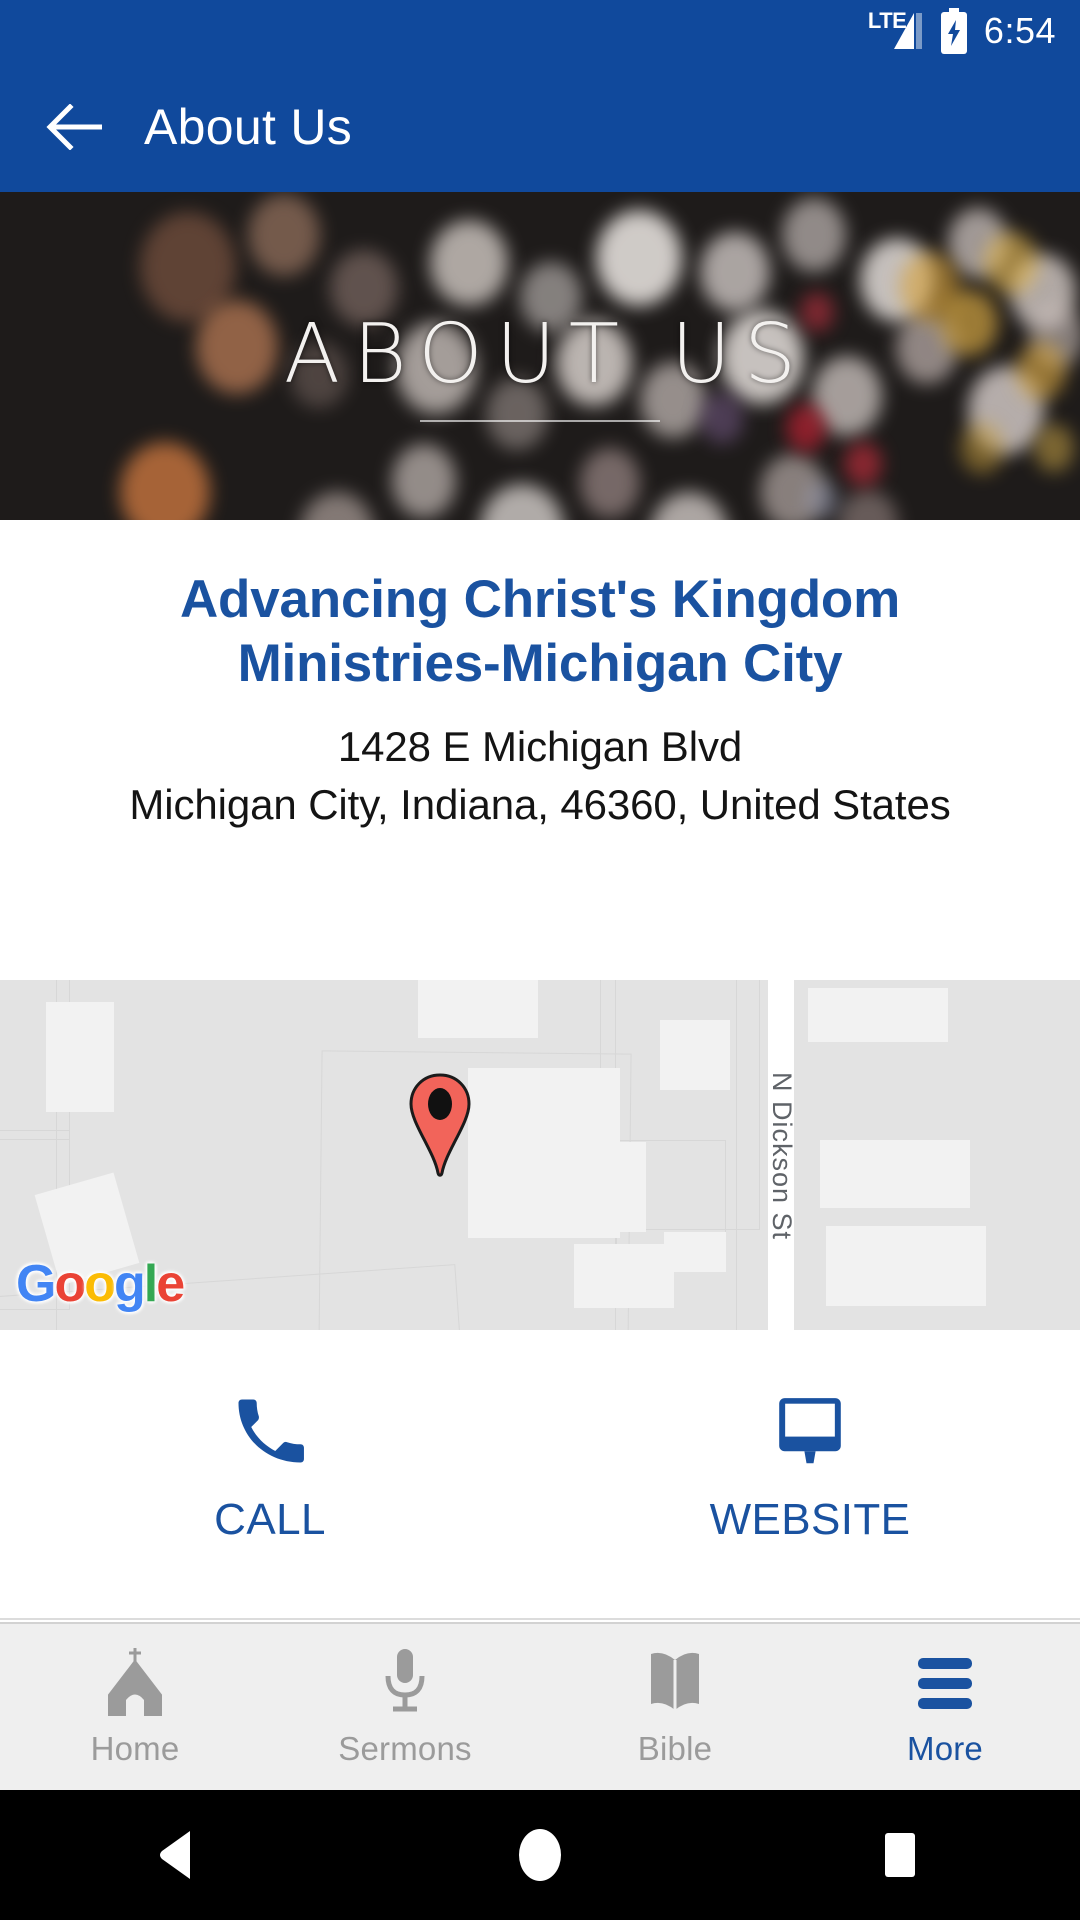 Image resolution: width=1080 pixels, height=1920 pixels. What do you see at coordinates (540, 127) in the screenshot?
I see `app-bar: About Us` at bounding box center [540, 127].